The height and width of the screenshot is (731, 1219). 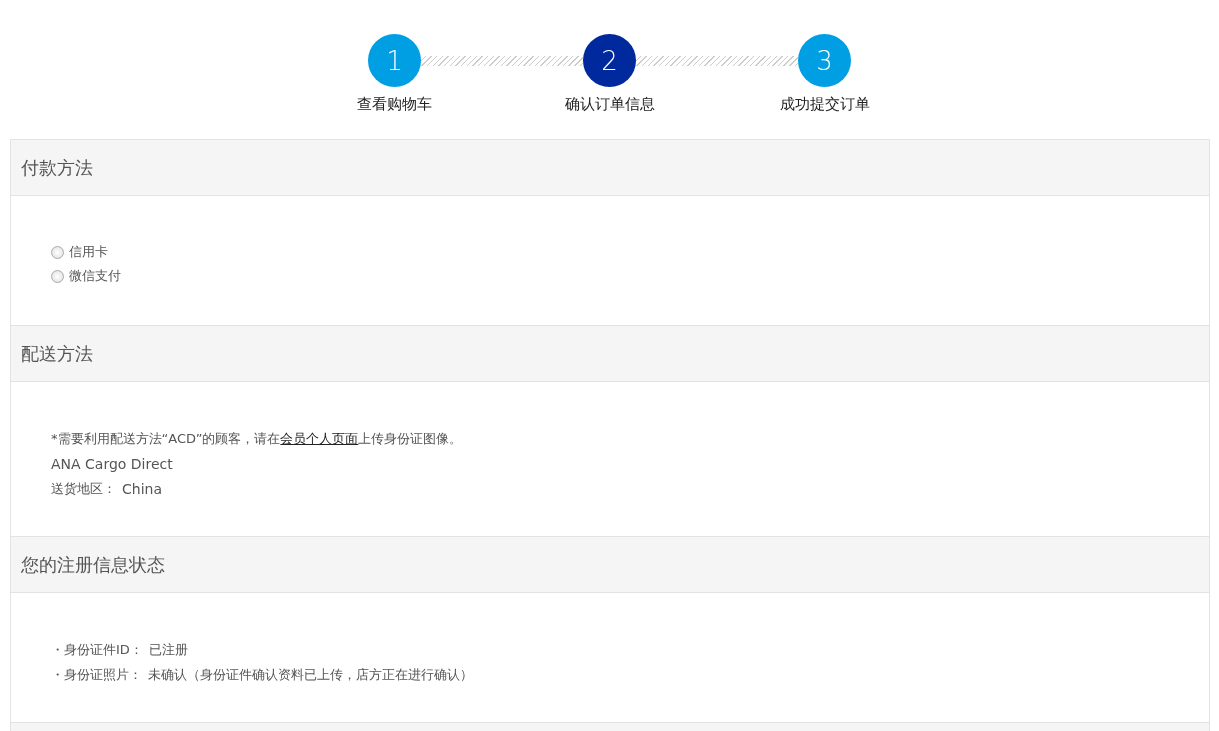 What do you see at coordinates (97, 649) in the screenshot?
I see `status-label: ・身份证件ID：` at bounding box center [97, 649].